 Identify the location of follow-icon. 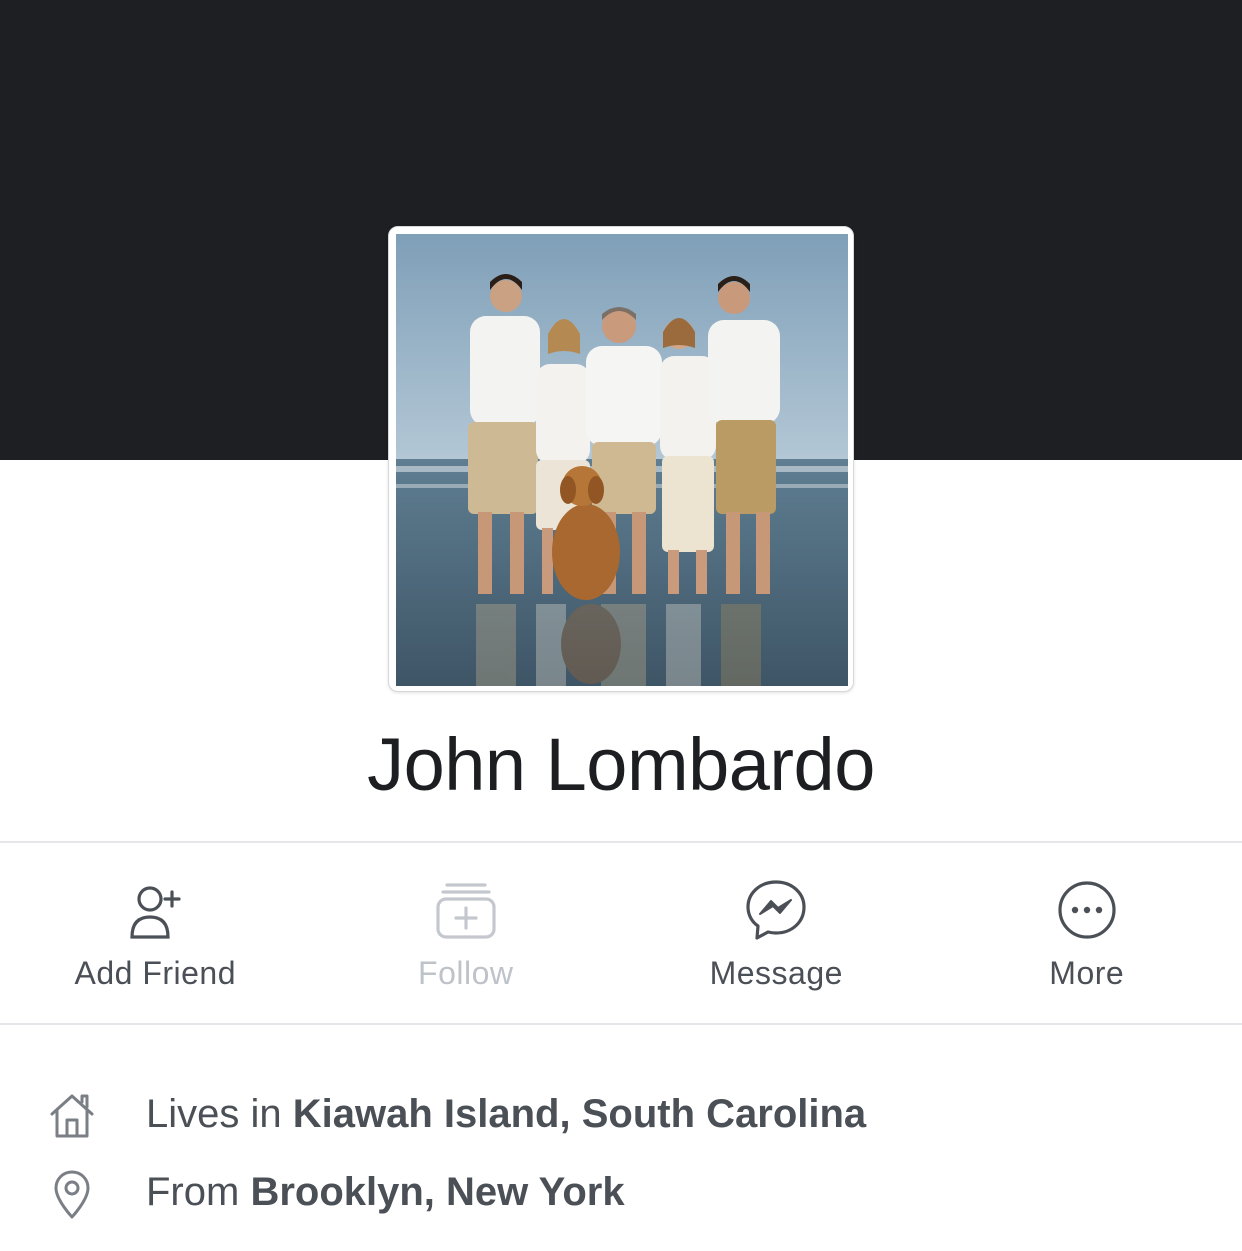
(466, 910).